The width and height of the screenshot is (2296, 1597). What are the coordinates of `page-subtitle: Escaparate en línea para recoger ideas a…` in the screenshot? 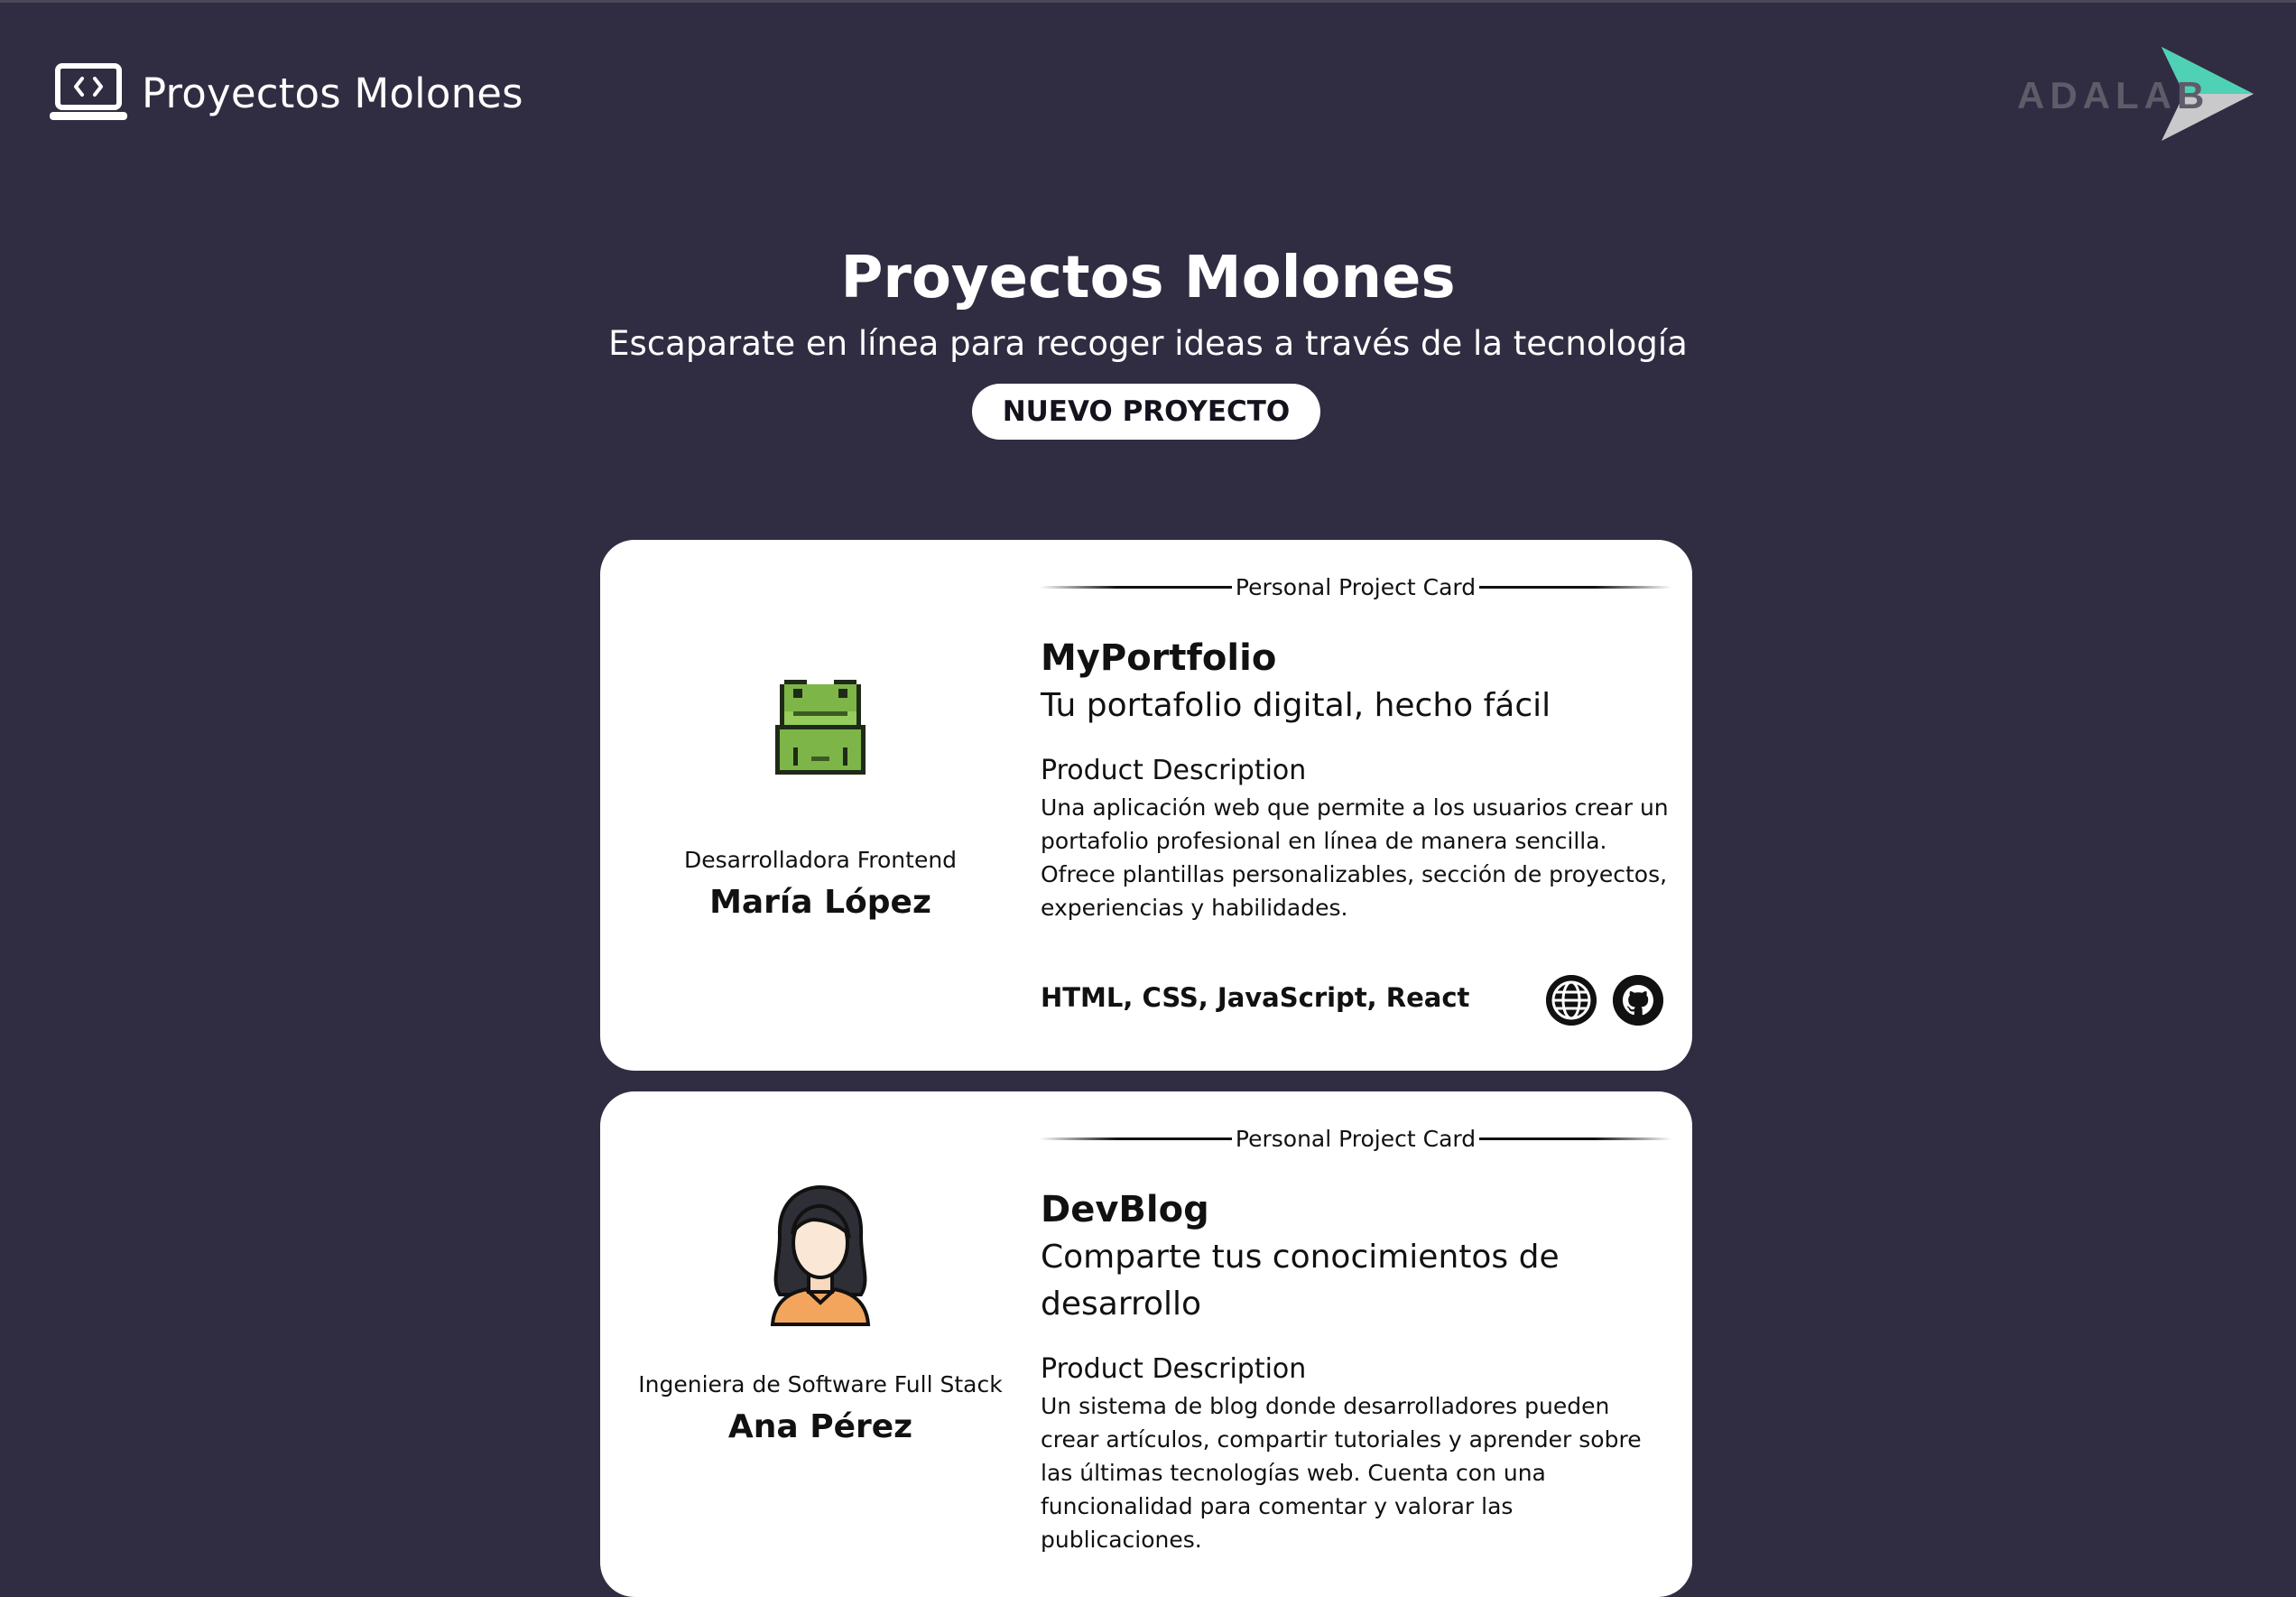 It's located at (1148, 343).